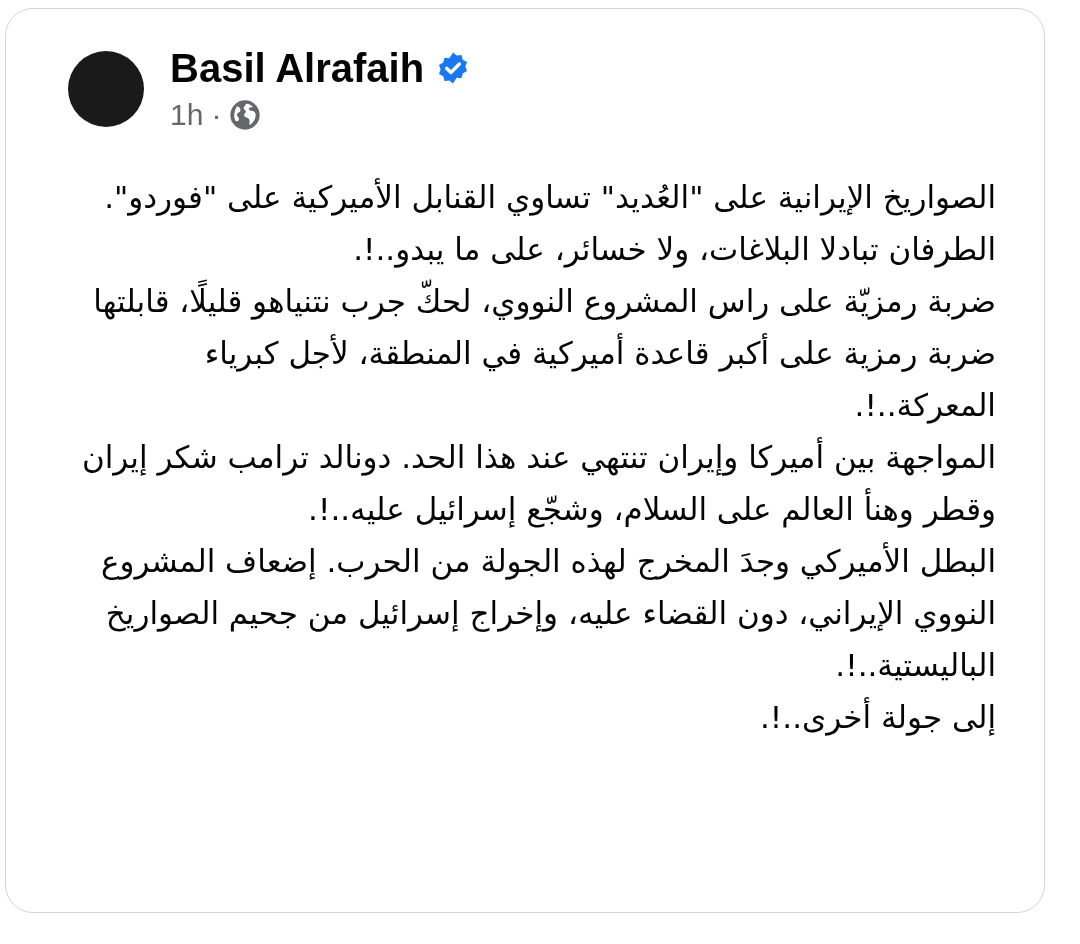 This screenshot has width=1080, height=944. Describe the element at coordinates (537, 353) in the screenshot. I see `post-paragraph: ضربة رمزيّة على راس المشروع النووي، لحكّ جرب نتنياهو قليلًا، قابلتها ضربة رمزية على أكبر قاعدة أميركية في المنطقة، لأجل كبرياء المعركة..!.` at that location.